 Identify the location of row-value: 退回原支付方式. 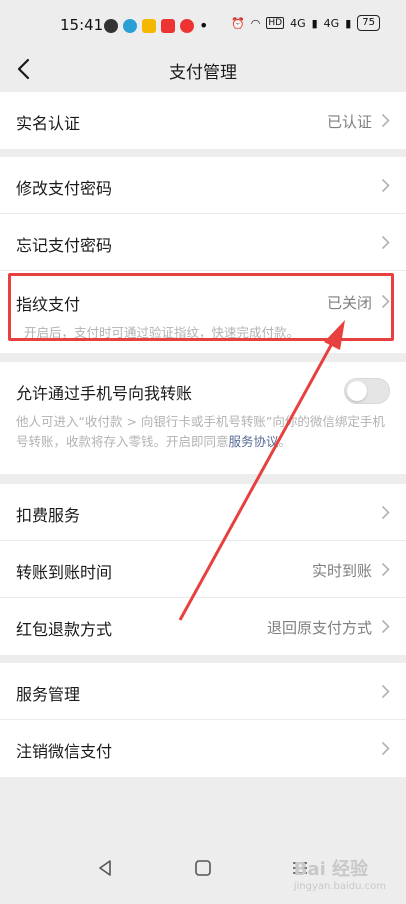
(319, 628).